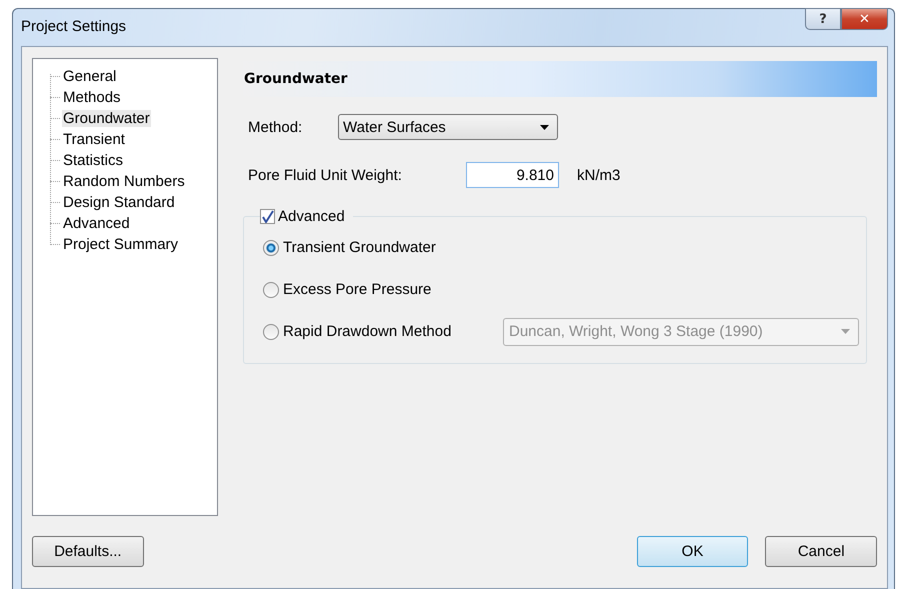 The height and width of the screenshot is (589, 909). I want to click on advanced-checkbox: Advanced, so click(306, 216).